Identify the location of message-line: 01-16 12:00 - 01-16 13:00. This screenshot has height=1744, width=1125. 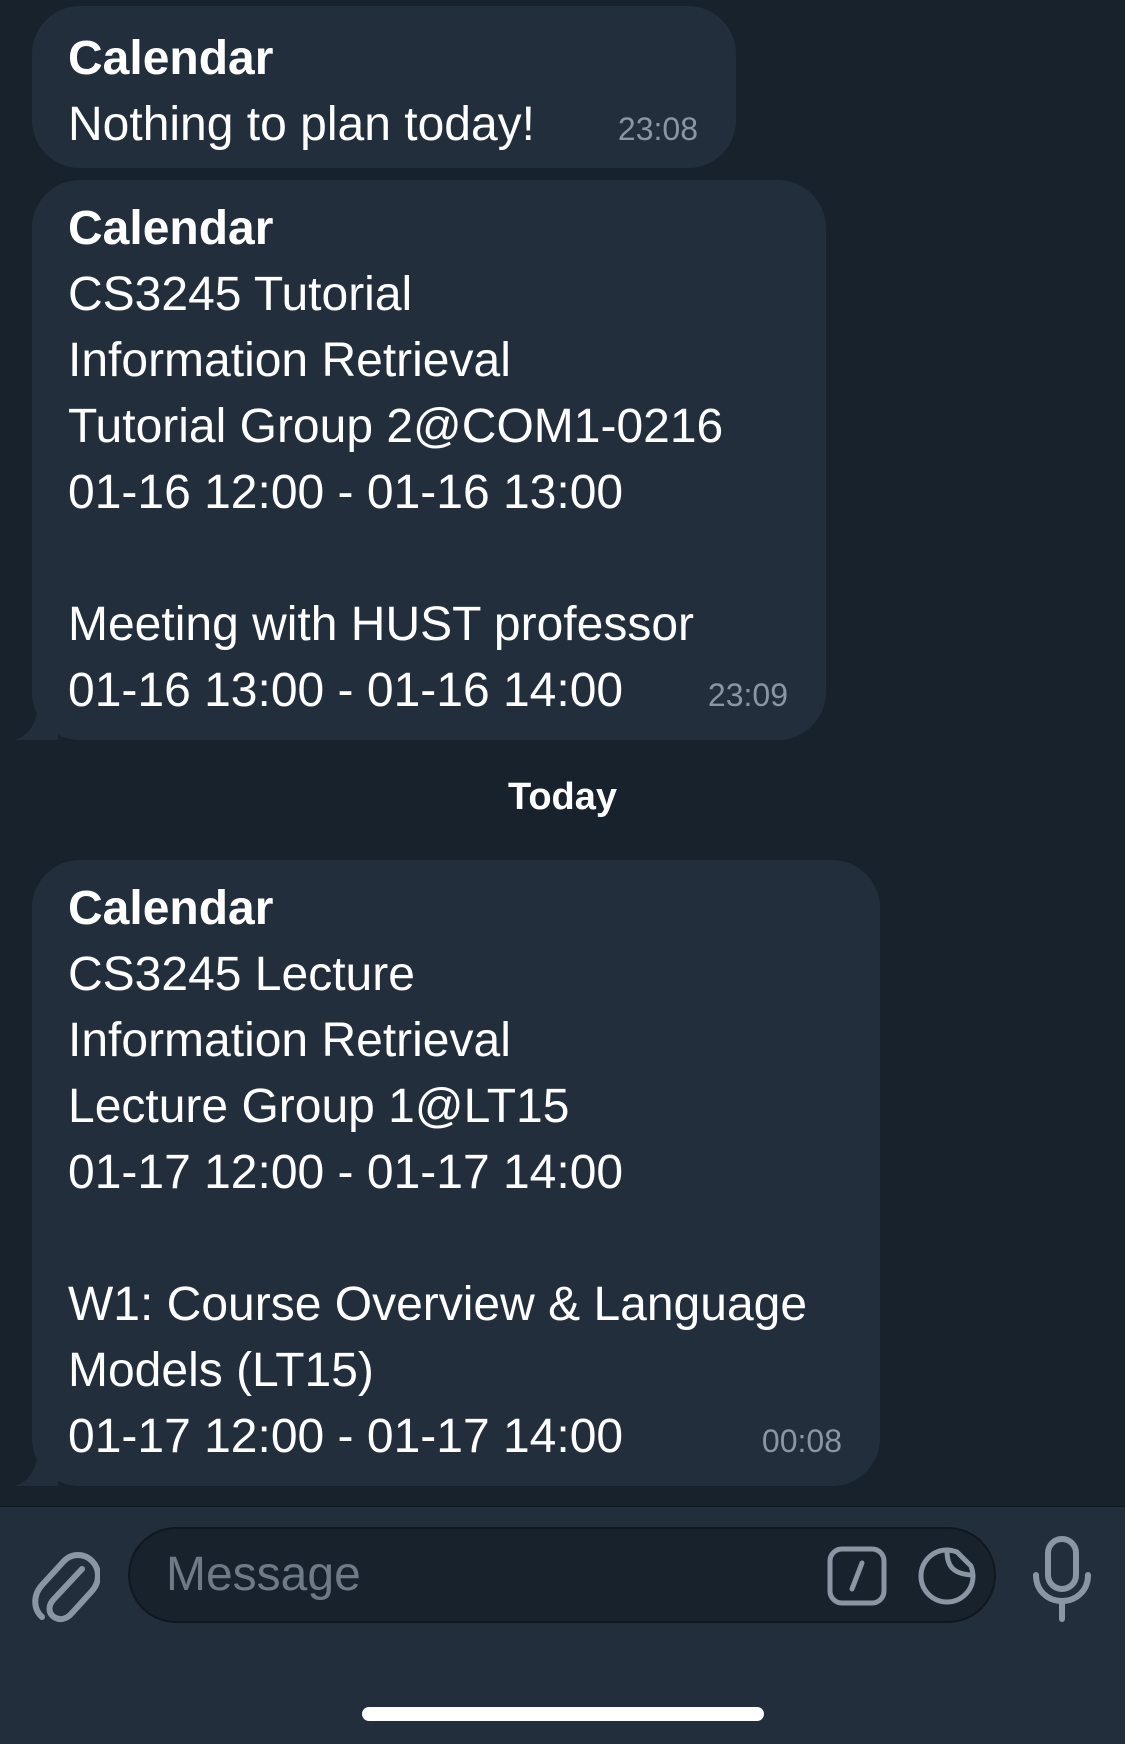
(346, 492).